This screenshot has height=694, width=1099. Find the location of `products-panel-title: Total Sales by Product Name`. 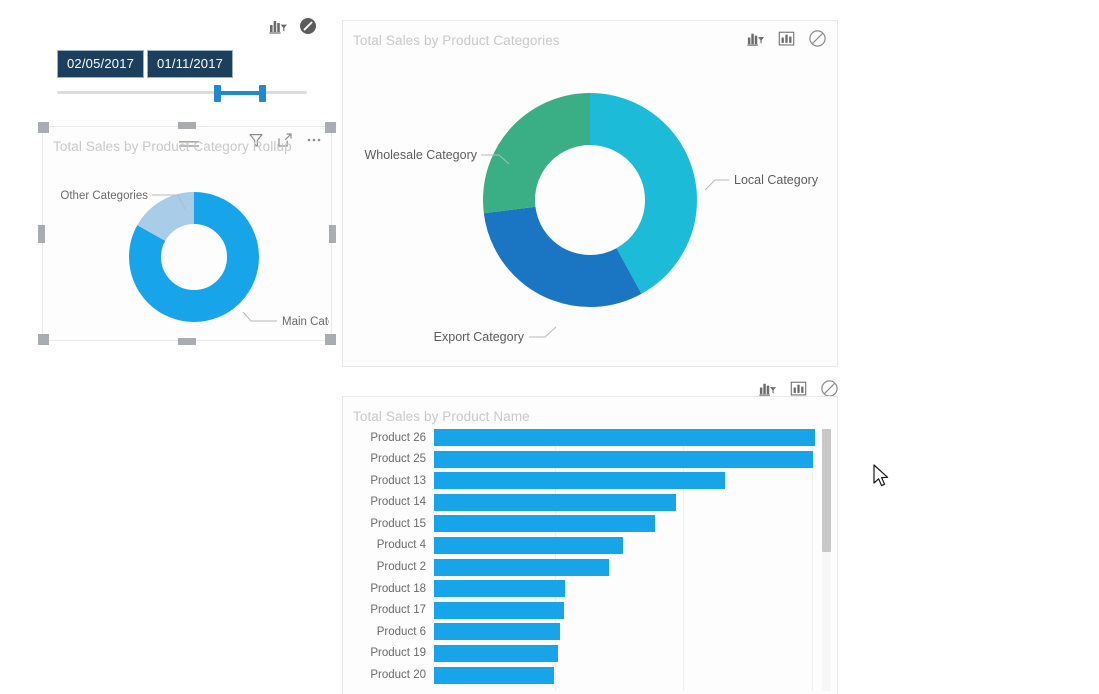

products-panel-title: Total Sales by Product Name is located at coordinates (441, 416).